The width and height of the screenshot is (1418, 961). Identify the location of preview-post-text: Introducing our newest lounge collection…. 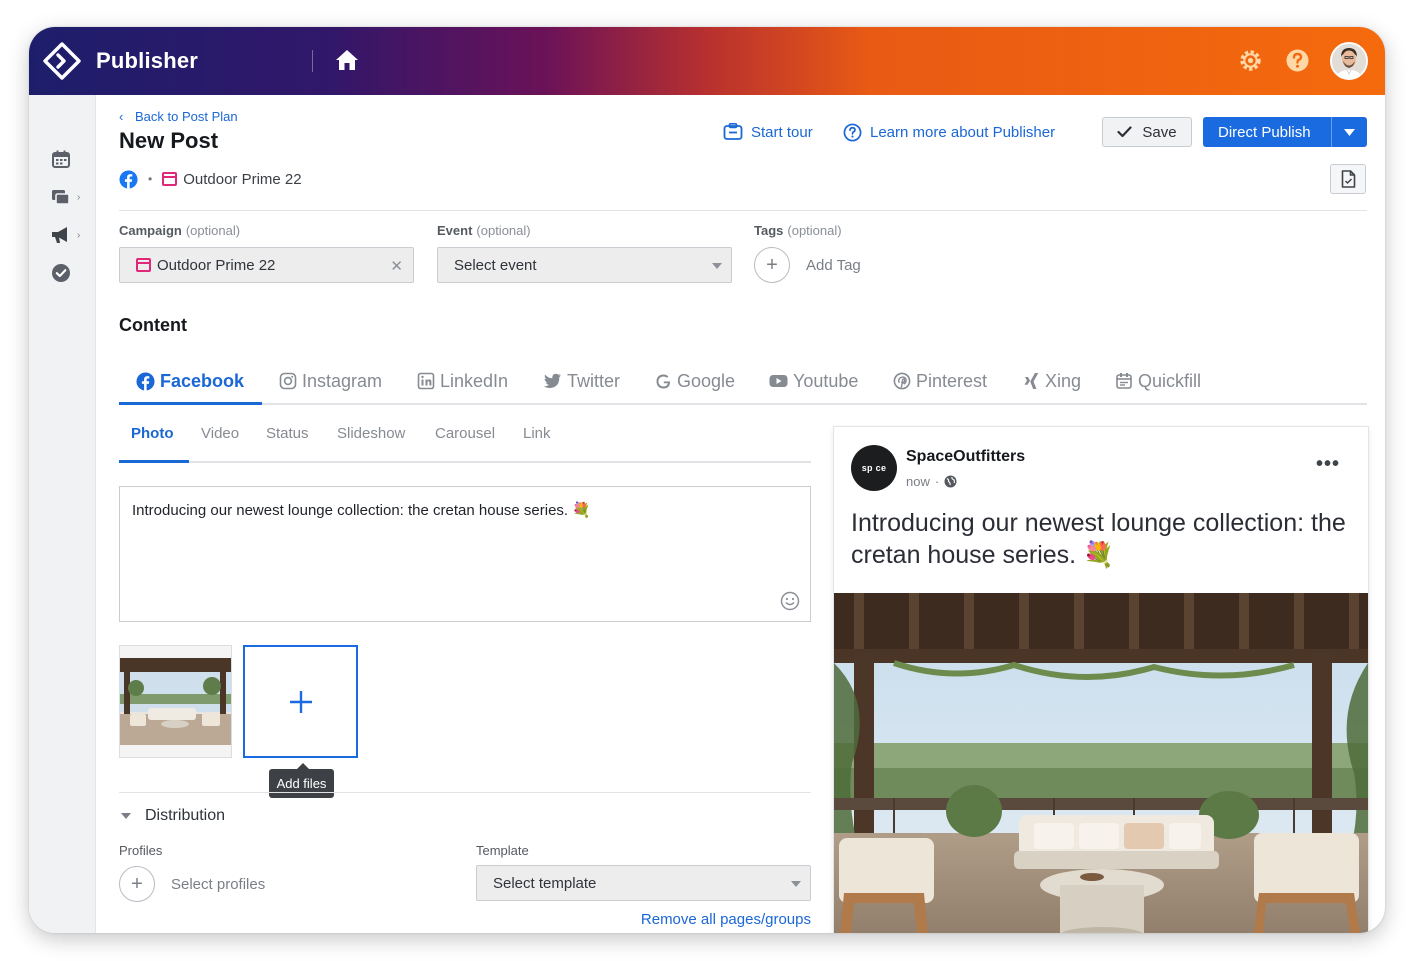
(1098, 539).